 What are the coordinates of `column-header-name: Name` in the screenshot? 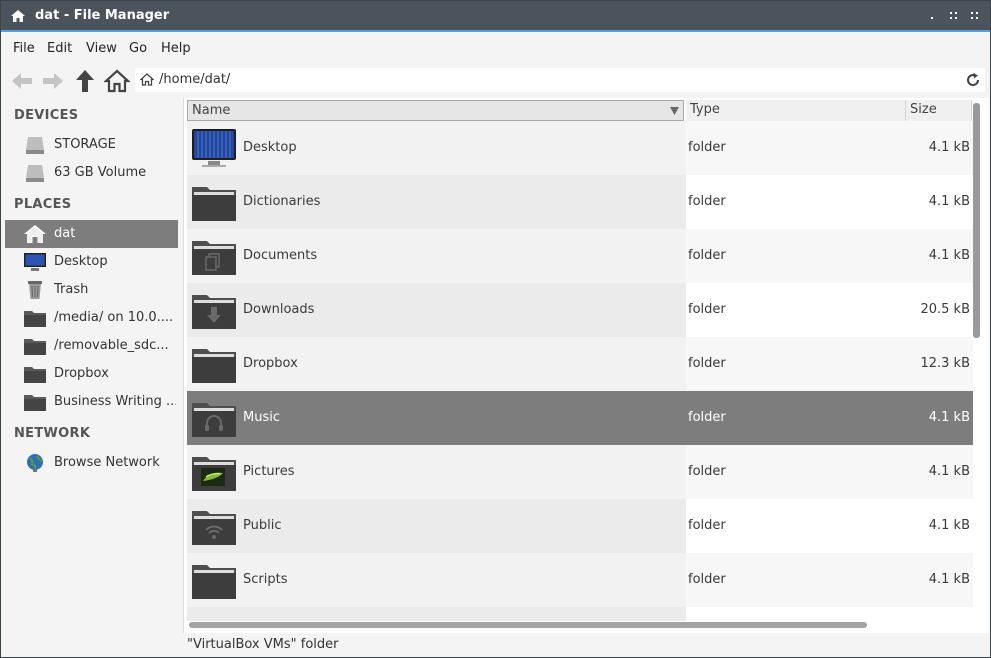 It's located at (435, 110).